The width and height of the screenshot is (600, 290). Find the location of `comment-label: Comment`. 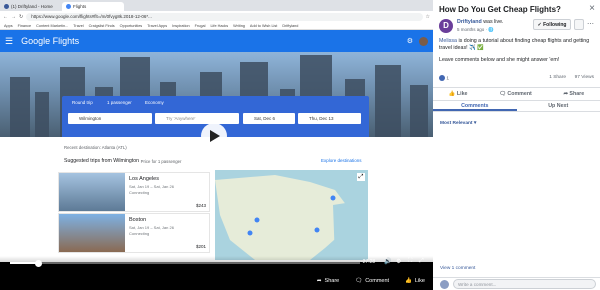

comment-label: Comment is located at coordinates (377, 281).